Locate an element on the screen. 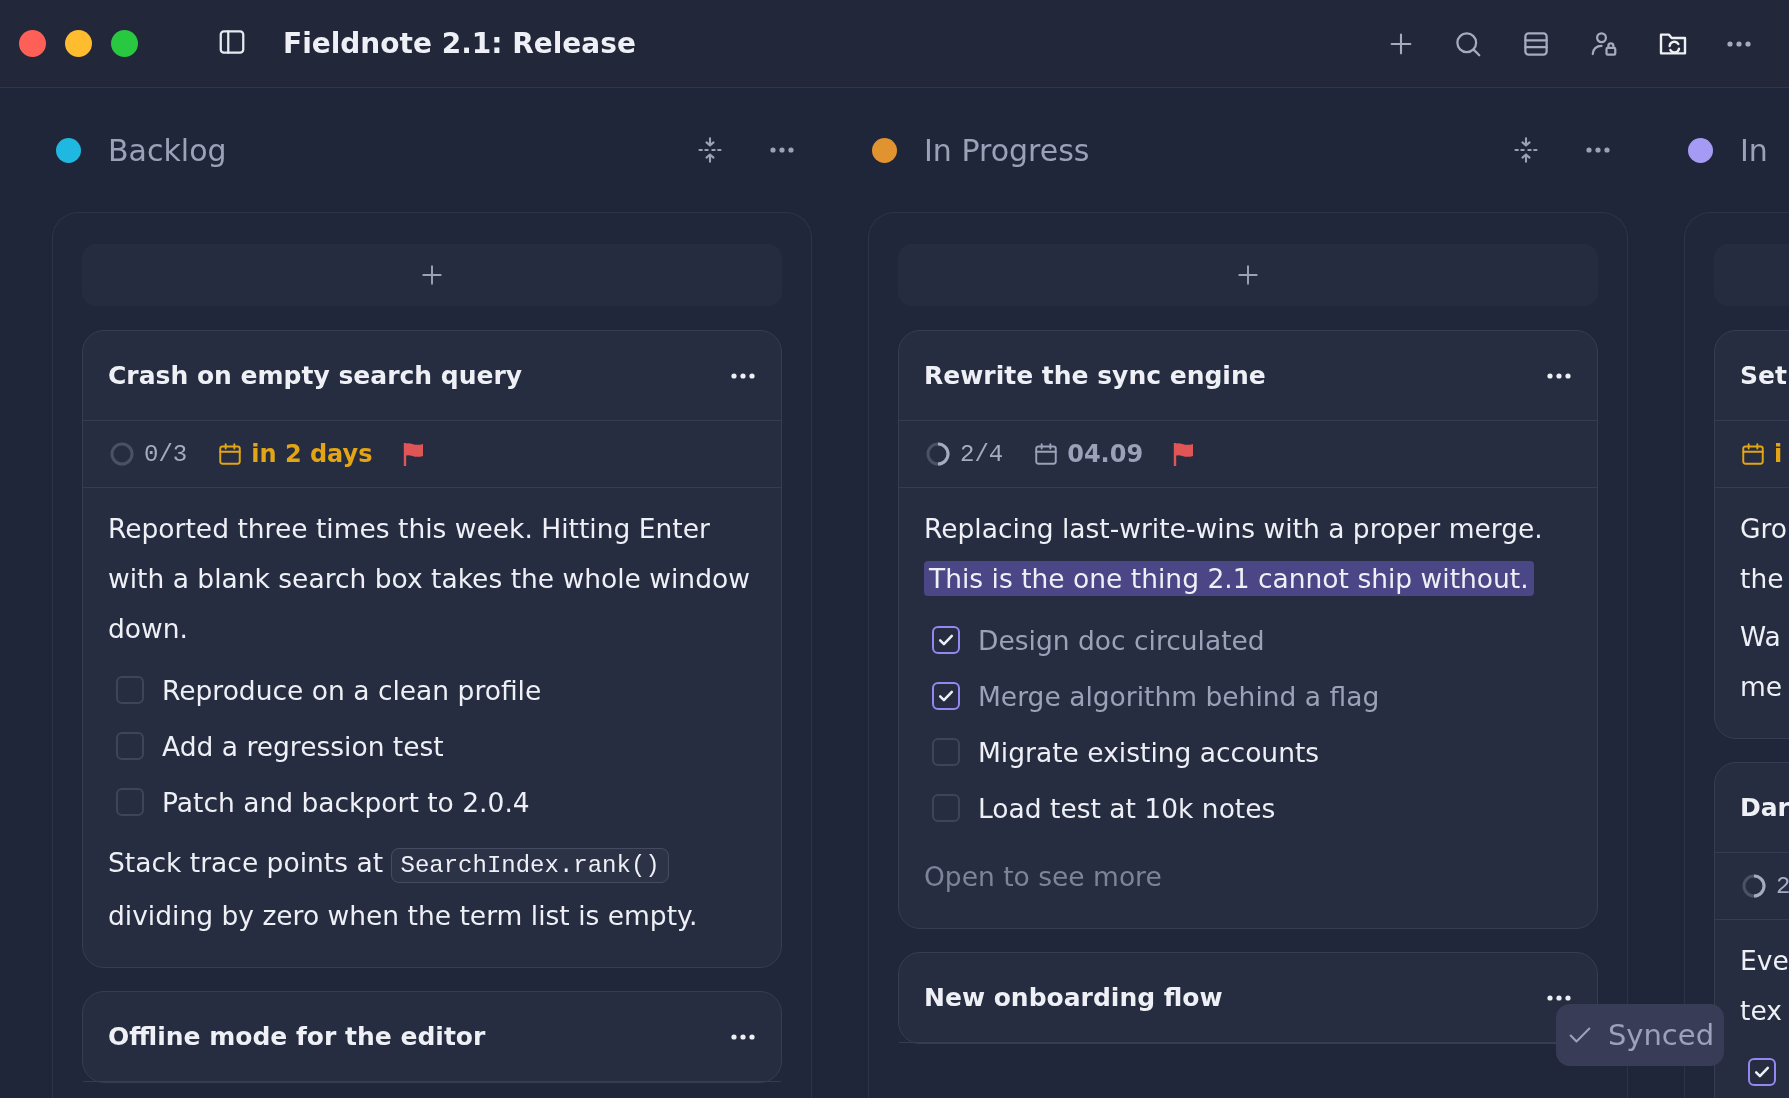 This screenshot has width=1789, height=1098. card-title: Offline mode for the editor is located at coordinates (297, 1036).